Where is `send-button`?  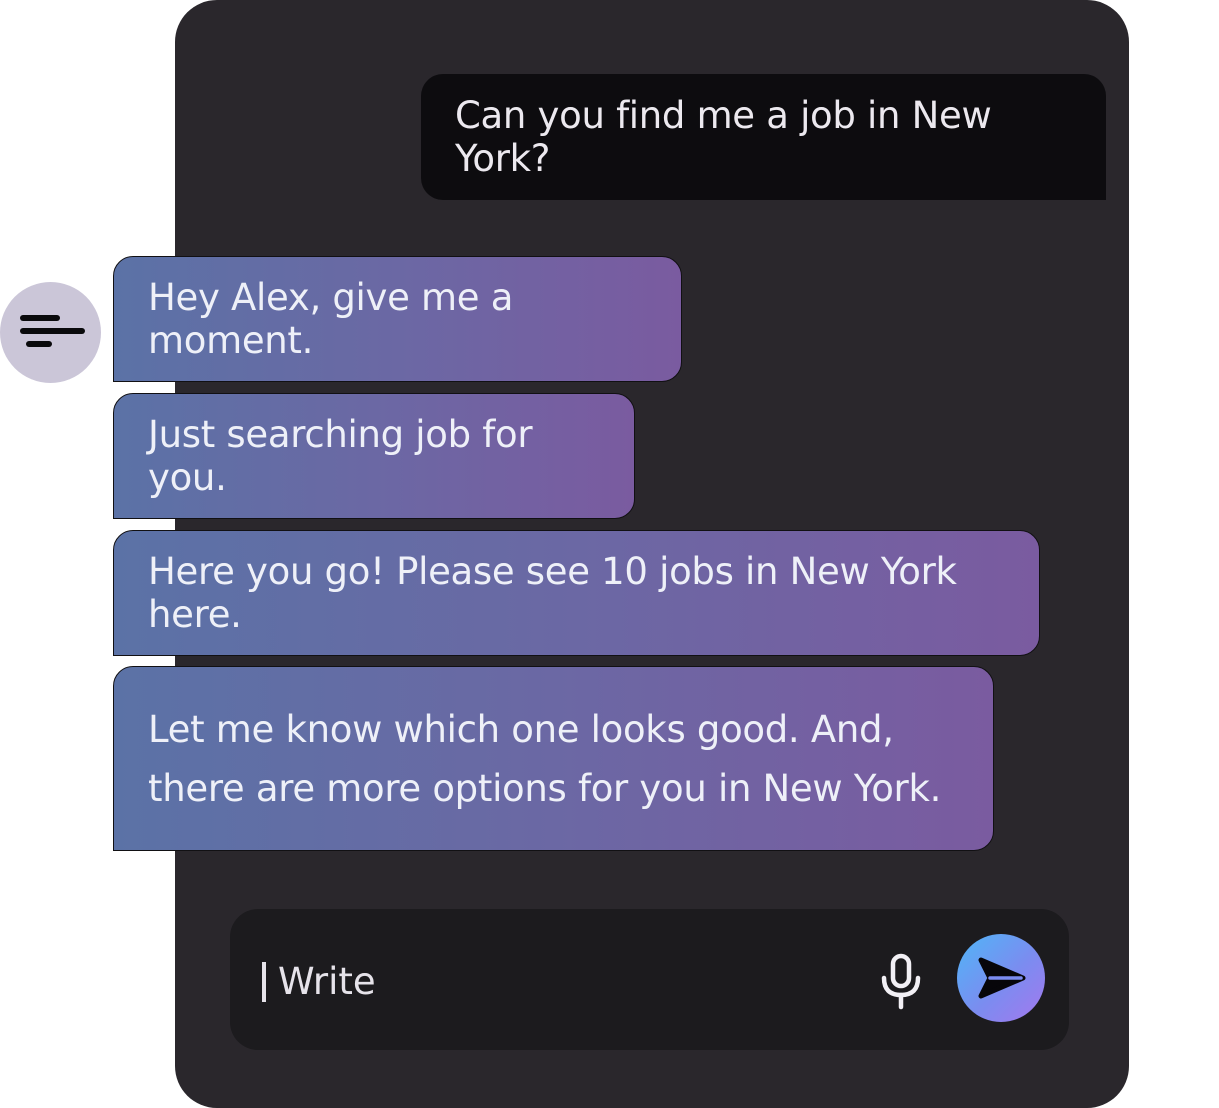 send-button is located at coordinates (1001, 978).